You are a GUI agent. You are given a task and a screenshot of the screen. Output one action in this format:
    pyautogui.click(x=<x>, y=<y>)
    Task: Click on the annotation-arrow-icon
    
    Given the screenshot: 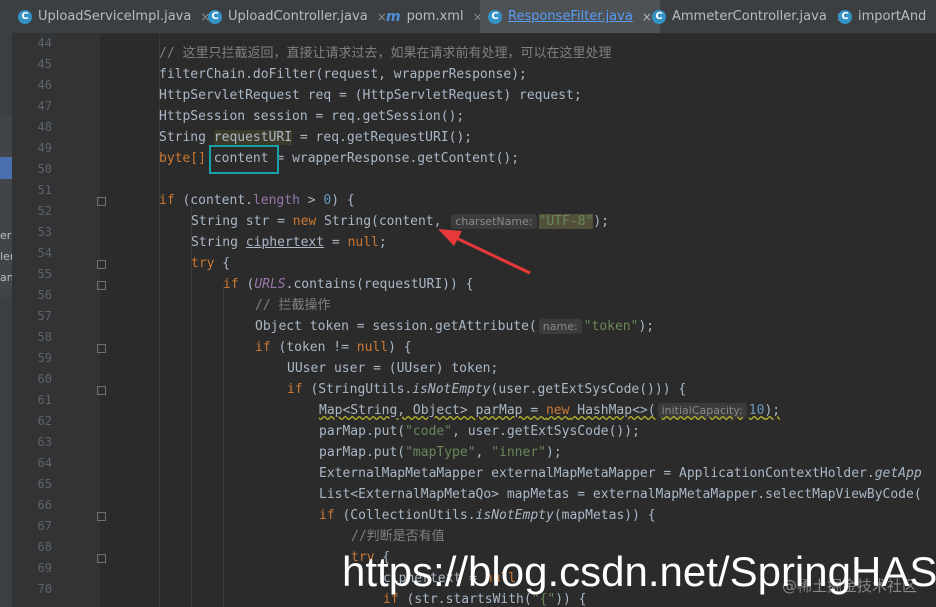 What is the action you would take?
    pyautogui.click(x=484, y=252)
    